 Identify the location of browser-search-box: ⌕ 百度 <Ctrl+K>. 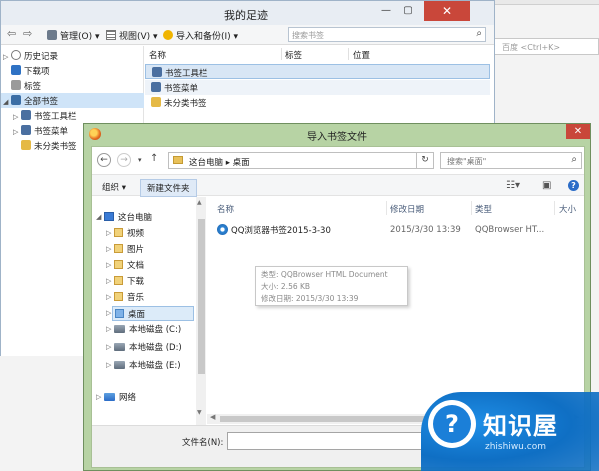
(543, 46).